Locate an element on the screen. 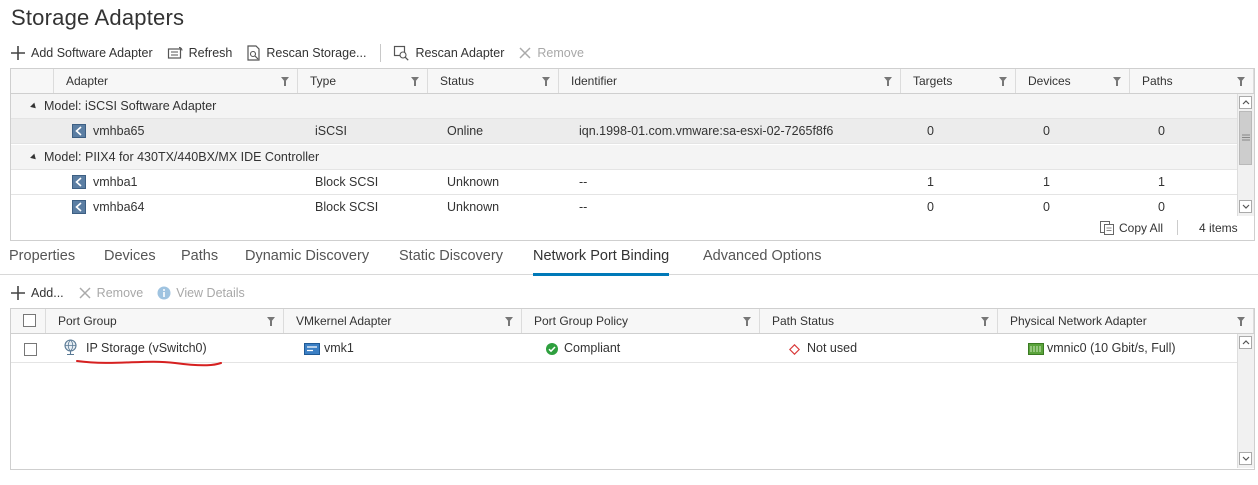  adapter-paths: 0 is located at coordinates (1161, 131).